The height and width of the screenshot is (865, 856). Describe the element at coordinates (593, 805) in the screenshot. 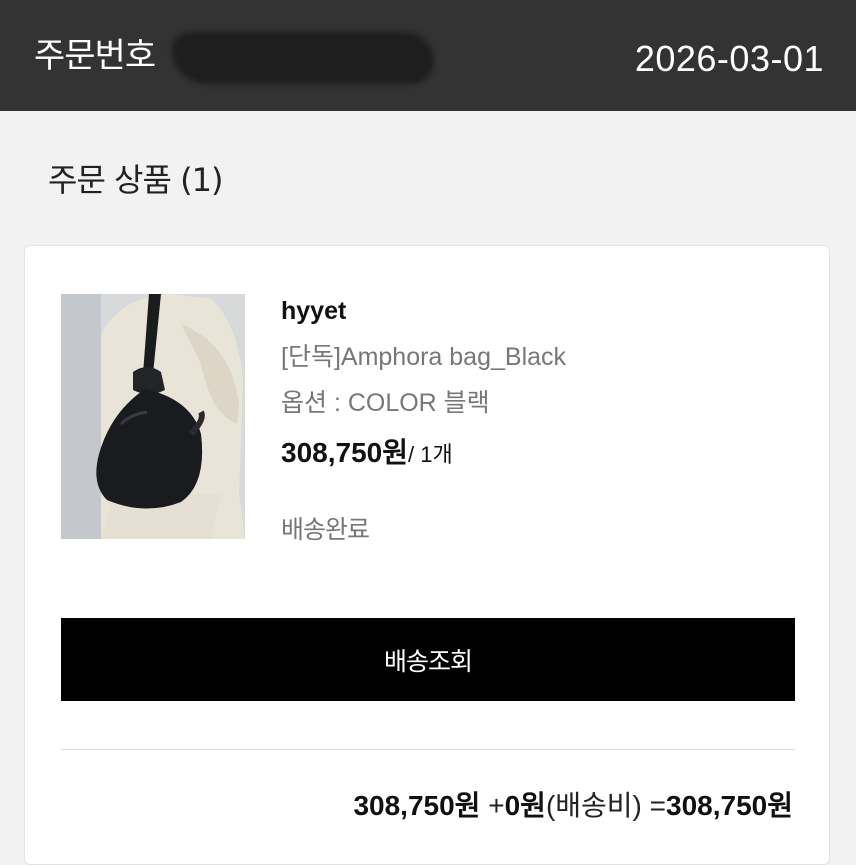

I see `shipping-label: (배송비)` at that location.